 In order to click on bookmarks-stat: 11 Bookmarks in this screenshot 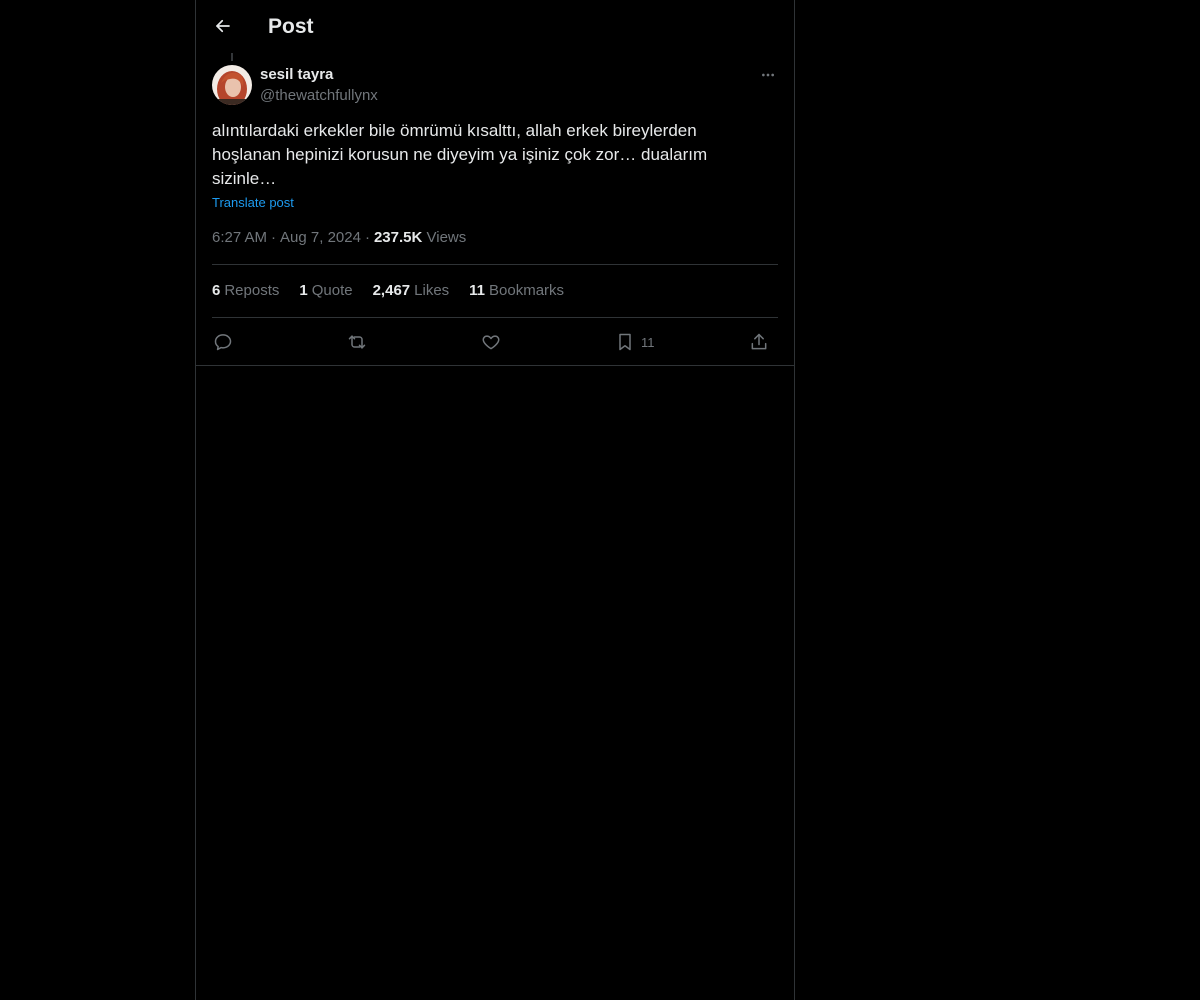, I will do `click(516, 291)`.